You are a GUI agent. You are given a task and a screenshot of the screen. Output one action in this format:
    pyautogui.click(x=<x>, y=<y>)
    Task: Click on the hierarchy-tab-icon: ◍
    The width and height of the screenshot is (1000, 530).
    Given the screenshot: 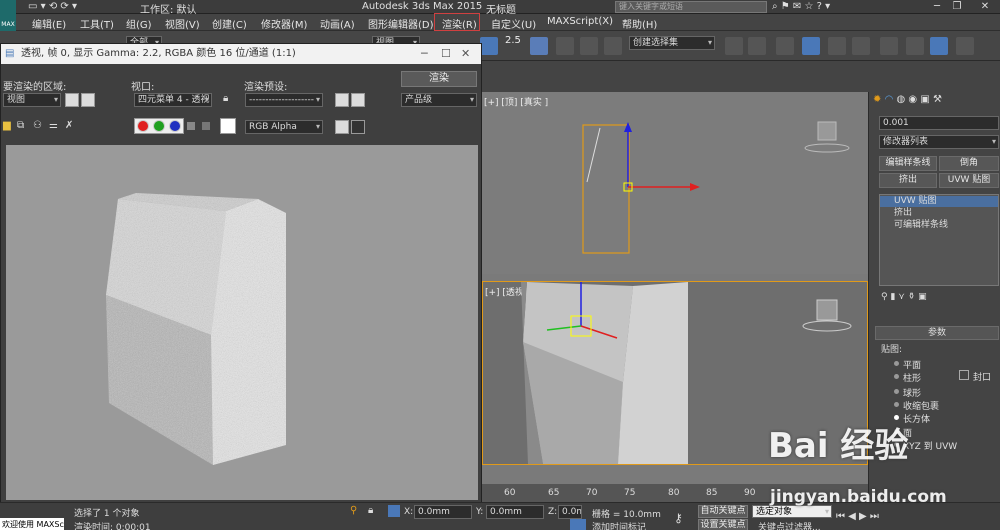 What is the action you would take?
    pyautogui.click(x=901, y=99)
    